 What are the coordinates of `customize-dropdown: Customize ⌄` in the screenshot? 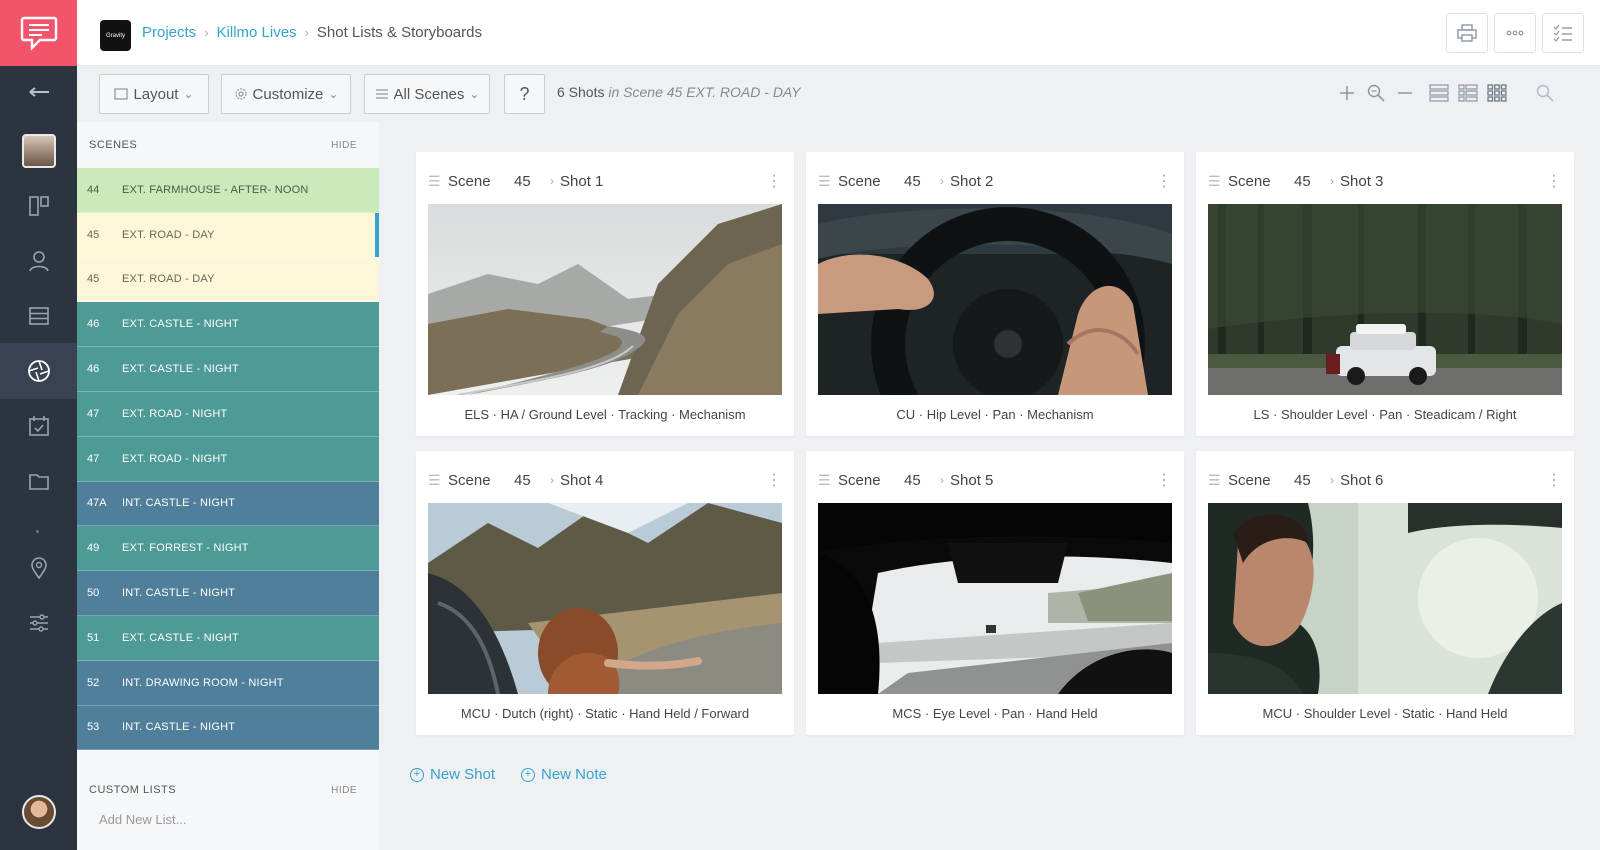 It's located at (286, 94).